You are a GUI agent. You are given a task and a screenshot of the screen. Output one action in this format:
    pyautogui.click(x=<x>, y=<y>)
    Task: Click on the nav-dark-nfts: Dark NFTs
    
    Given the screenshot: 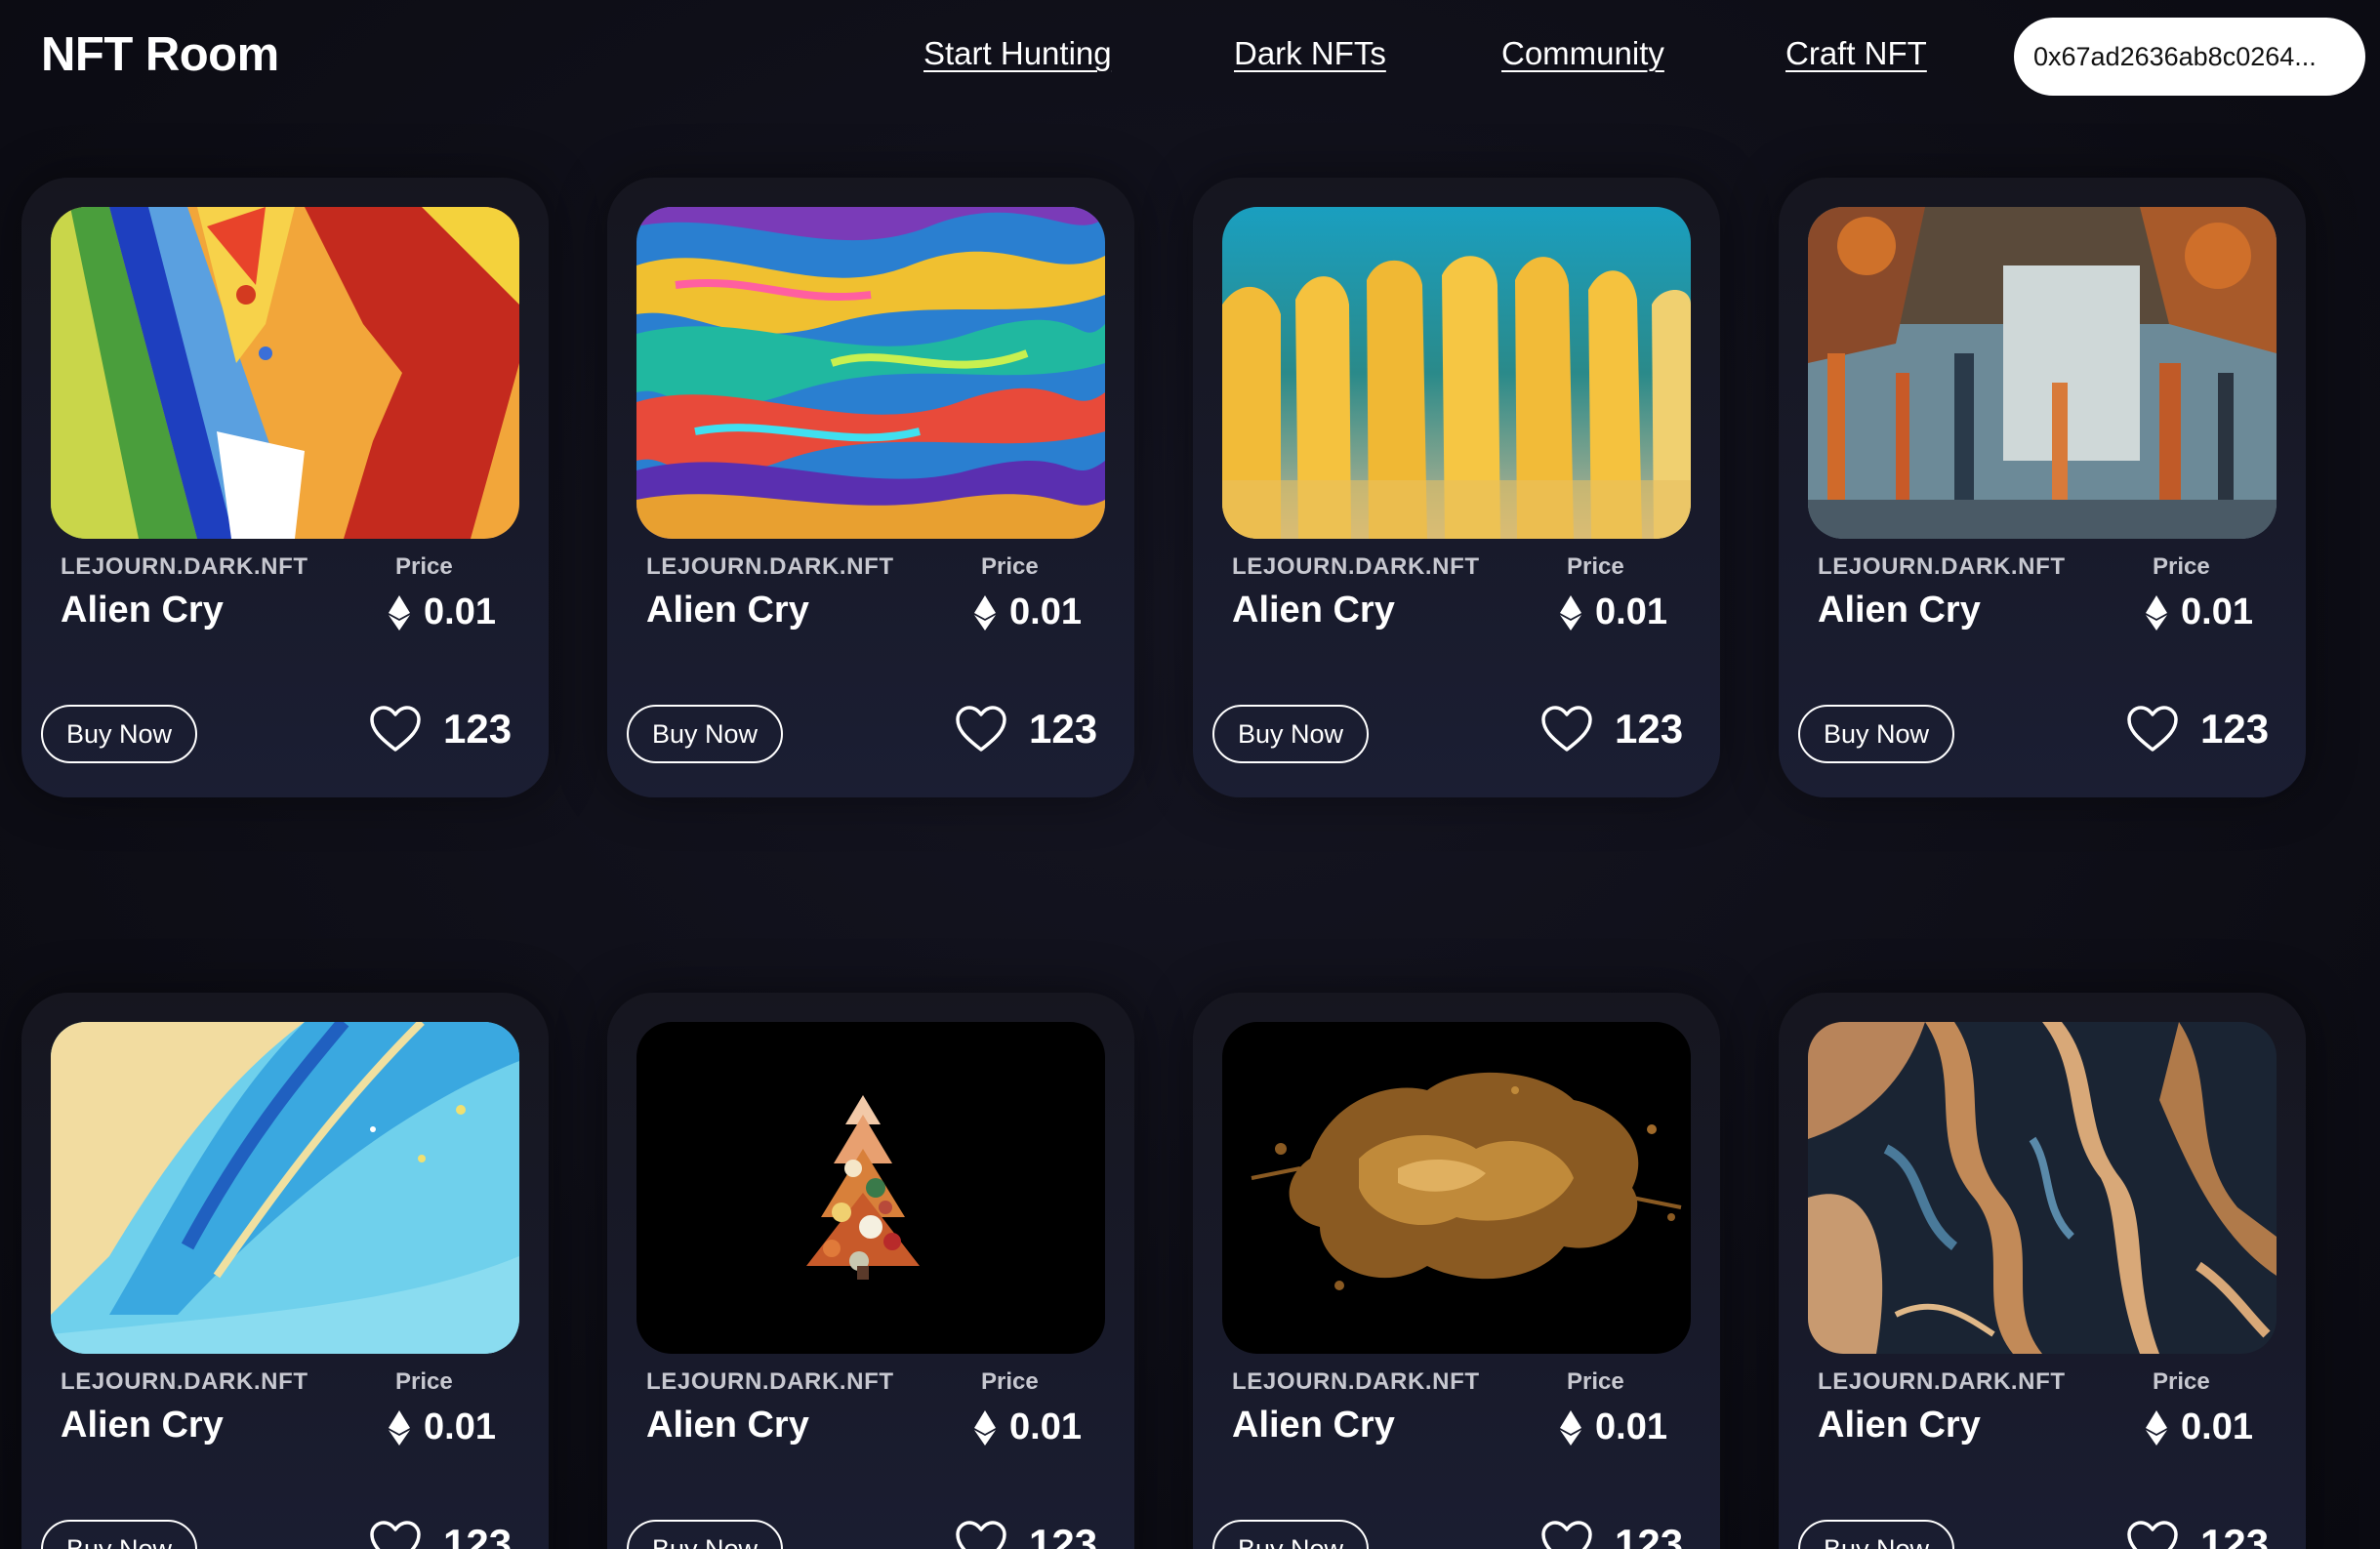 What is the action you would take?
    pyautogui.click(x=1310, y=53)
    